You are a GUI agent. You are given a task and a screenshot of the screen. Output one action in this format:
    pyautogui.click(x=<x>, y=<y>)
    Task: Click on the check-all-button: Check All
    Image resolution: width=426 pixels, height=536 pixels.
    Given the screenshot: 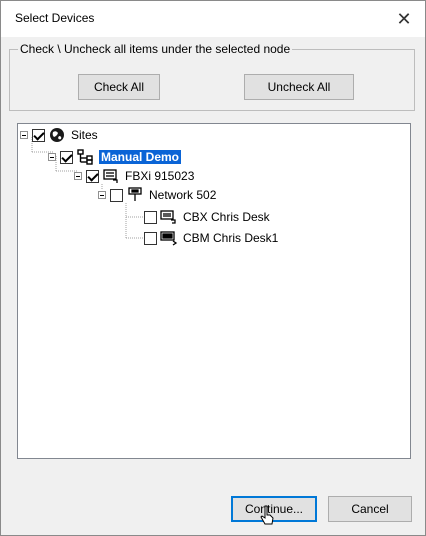 What is the action you would take?
    pyautogui.click(x=119, y=87)
    